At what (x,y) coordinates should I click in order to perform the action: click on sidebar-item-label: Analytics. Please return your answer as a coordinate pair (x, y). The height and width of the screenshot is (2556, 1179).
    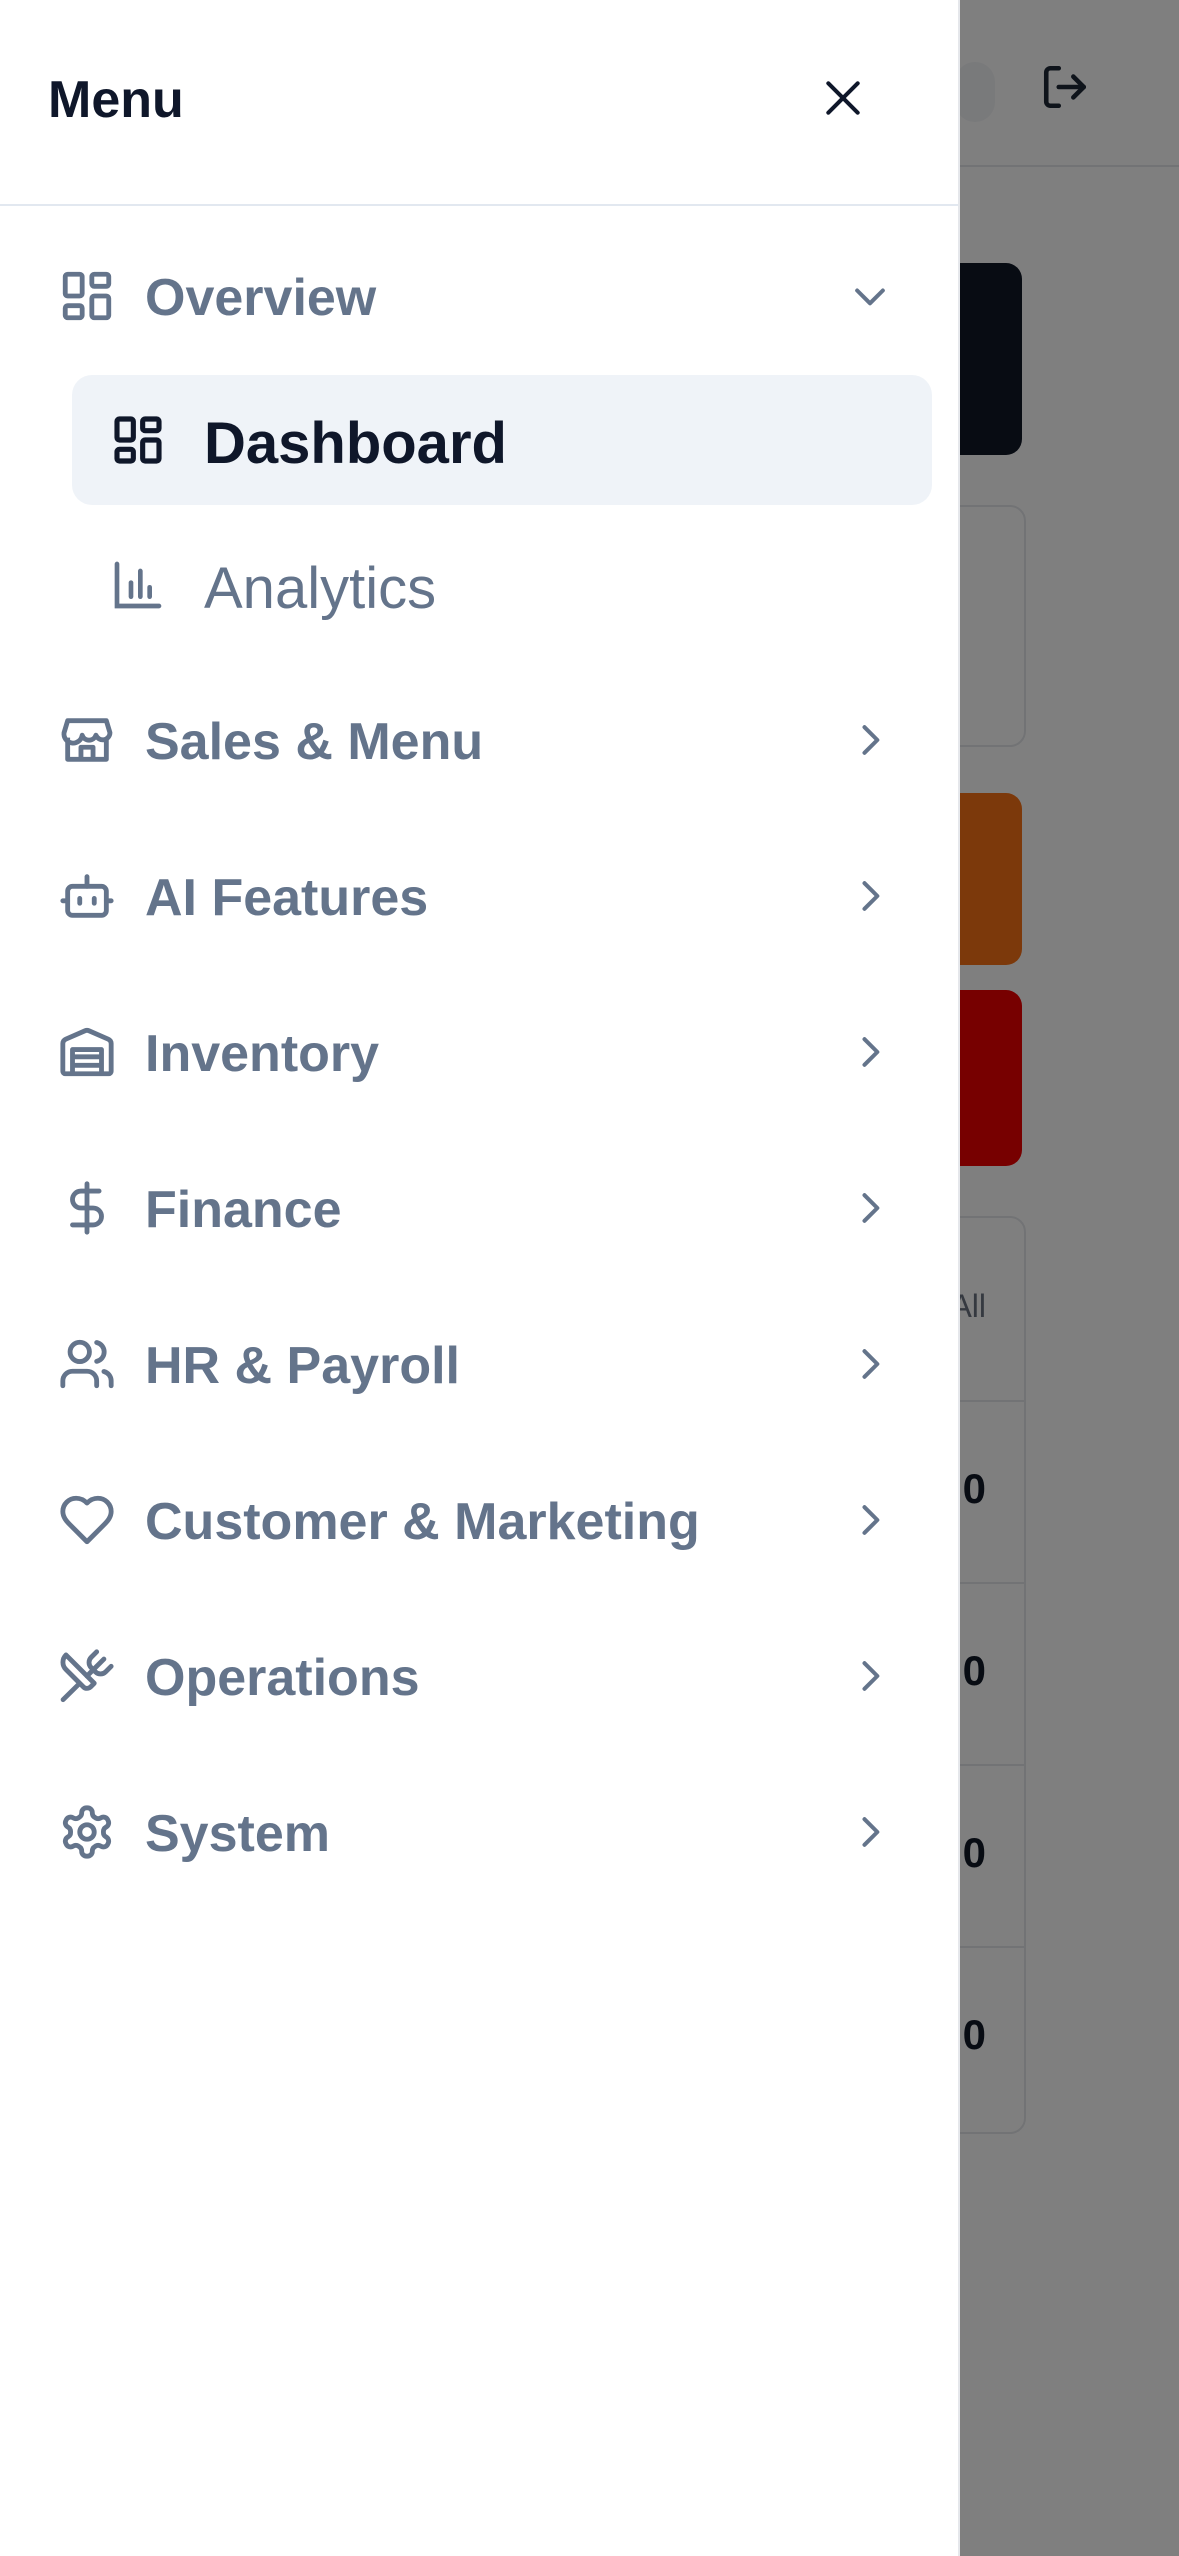
    Looking at the image, I should click on (320, 588).